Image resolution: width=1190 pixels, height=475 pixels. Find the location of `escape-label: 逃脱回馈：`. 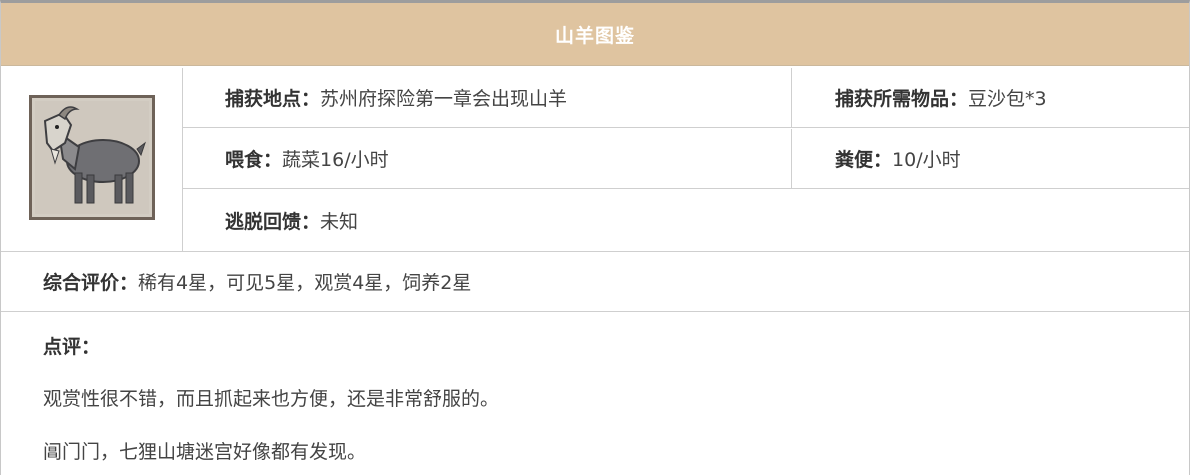

escape-label: 逃脱回馈： is located at coordinates (273, 222).